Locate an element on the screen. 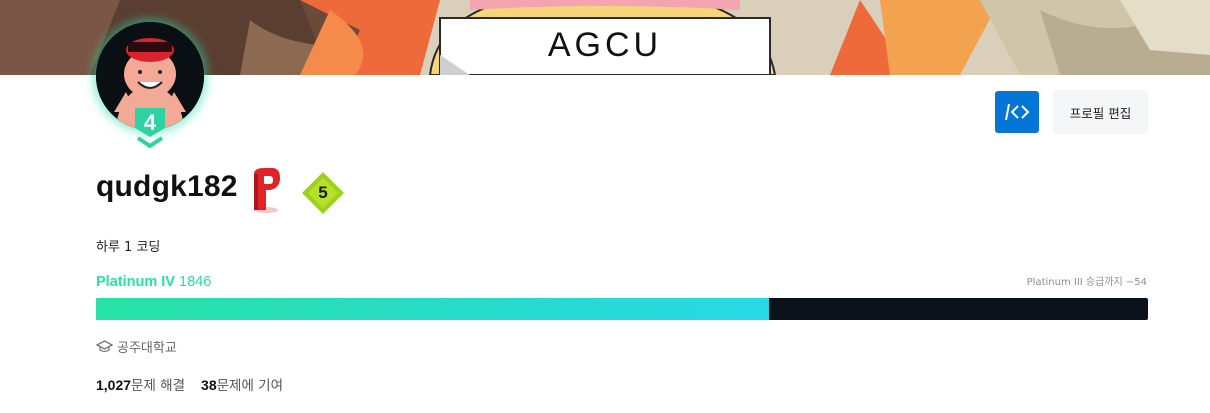  rating-progress-bar is located at coordinates (622, 309).